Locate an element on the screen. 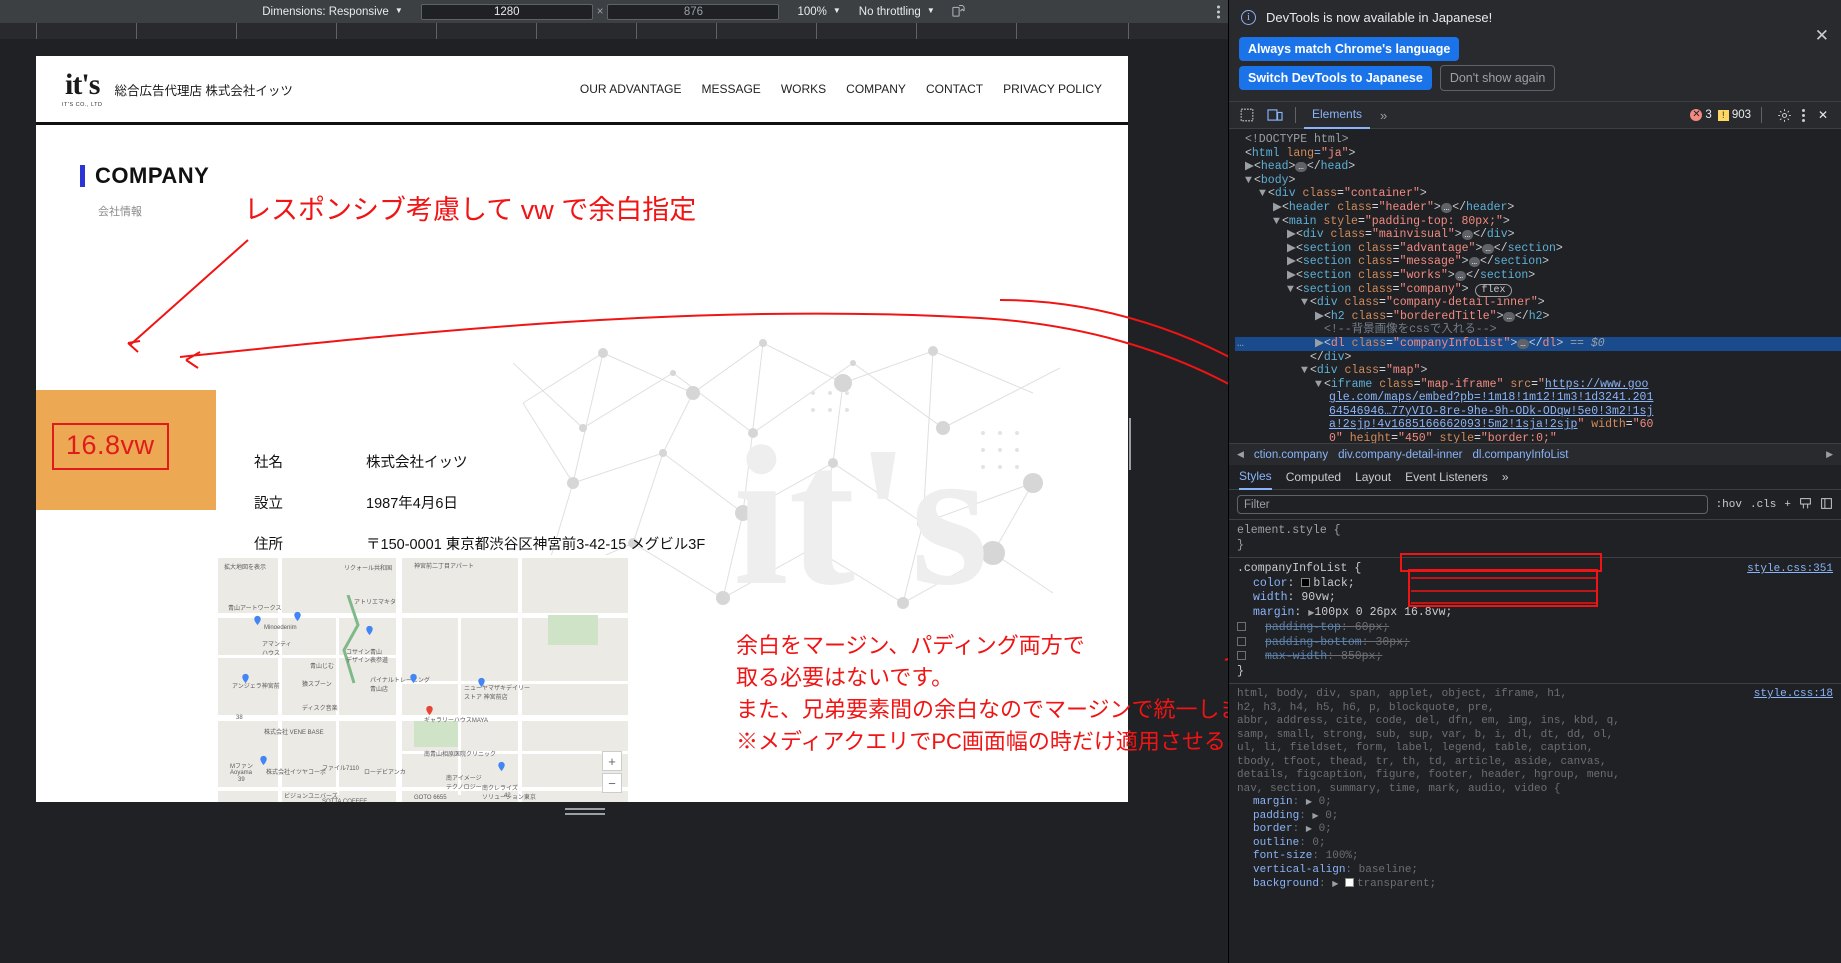 The image size is (1841, 963). dom-line: ▼ <body> is located at coordinates (1538, 181).